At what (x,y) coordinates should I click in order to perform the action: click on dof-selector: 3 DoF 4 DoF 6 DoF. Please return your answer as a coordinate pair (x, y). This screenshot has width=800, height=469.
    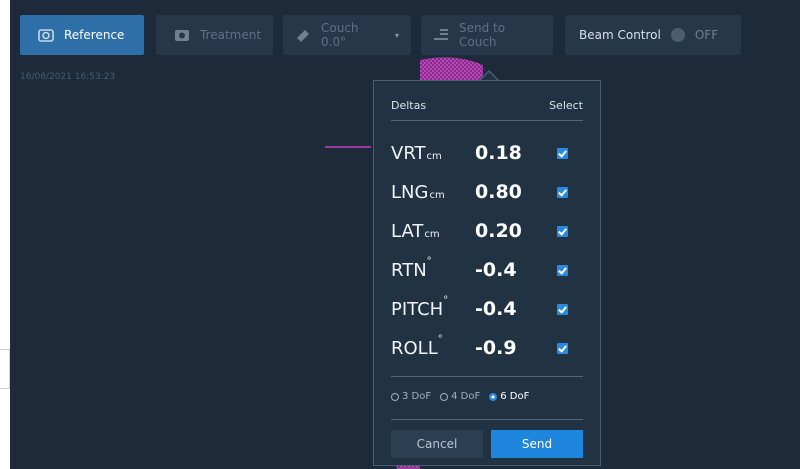
    Looking at the image, I should click on (489, 396).